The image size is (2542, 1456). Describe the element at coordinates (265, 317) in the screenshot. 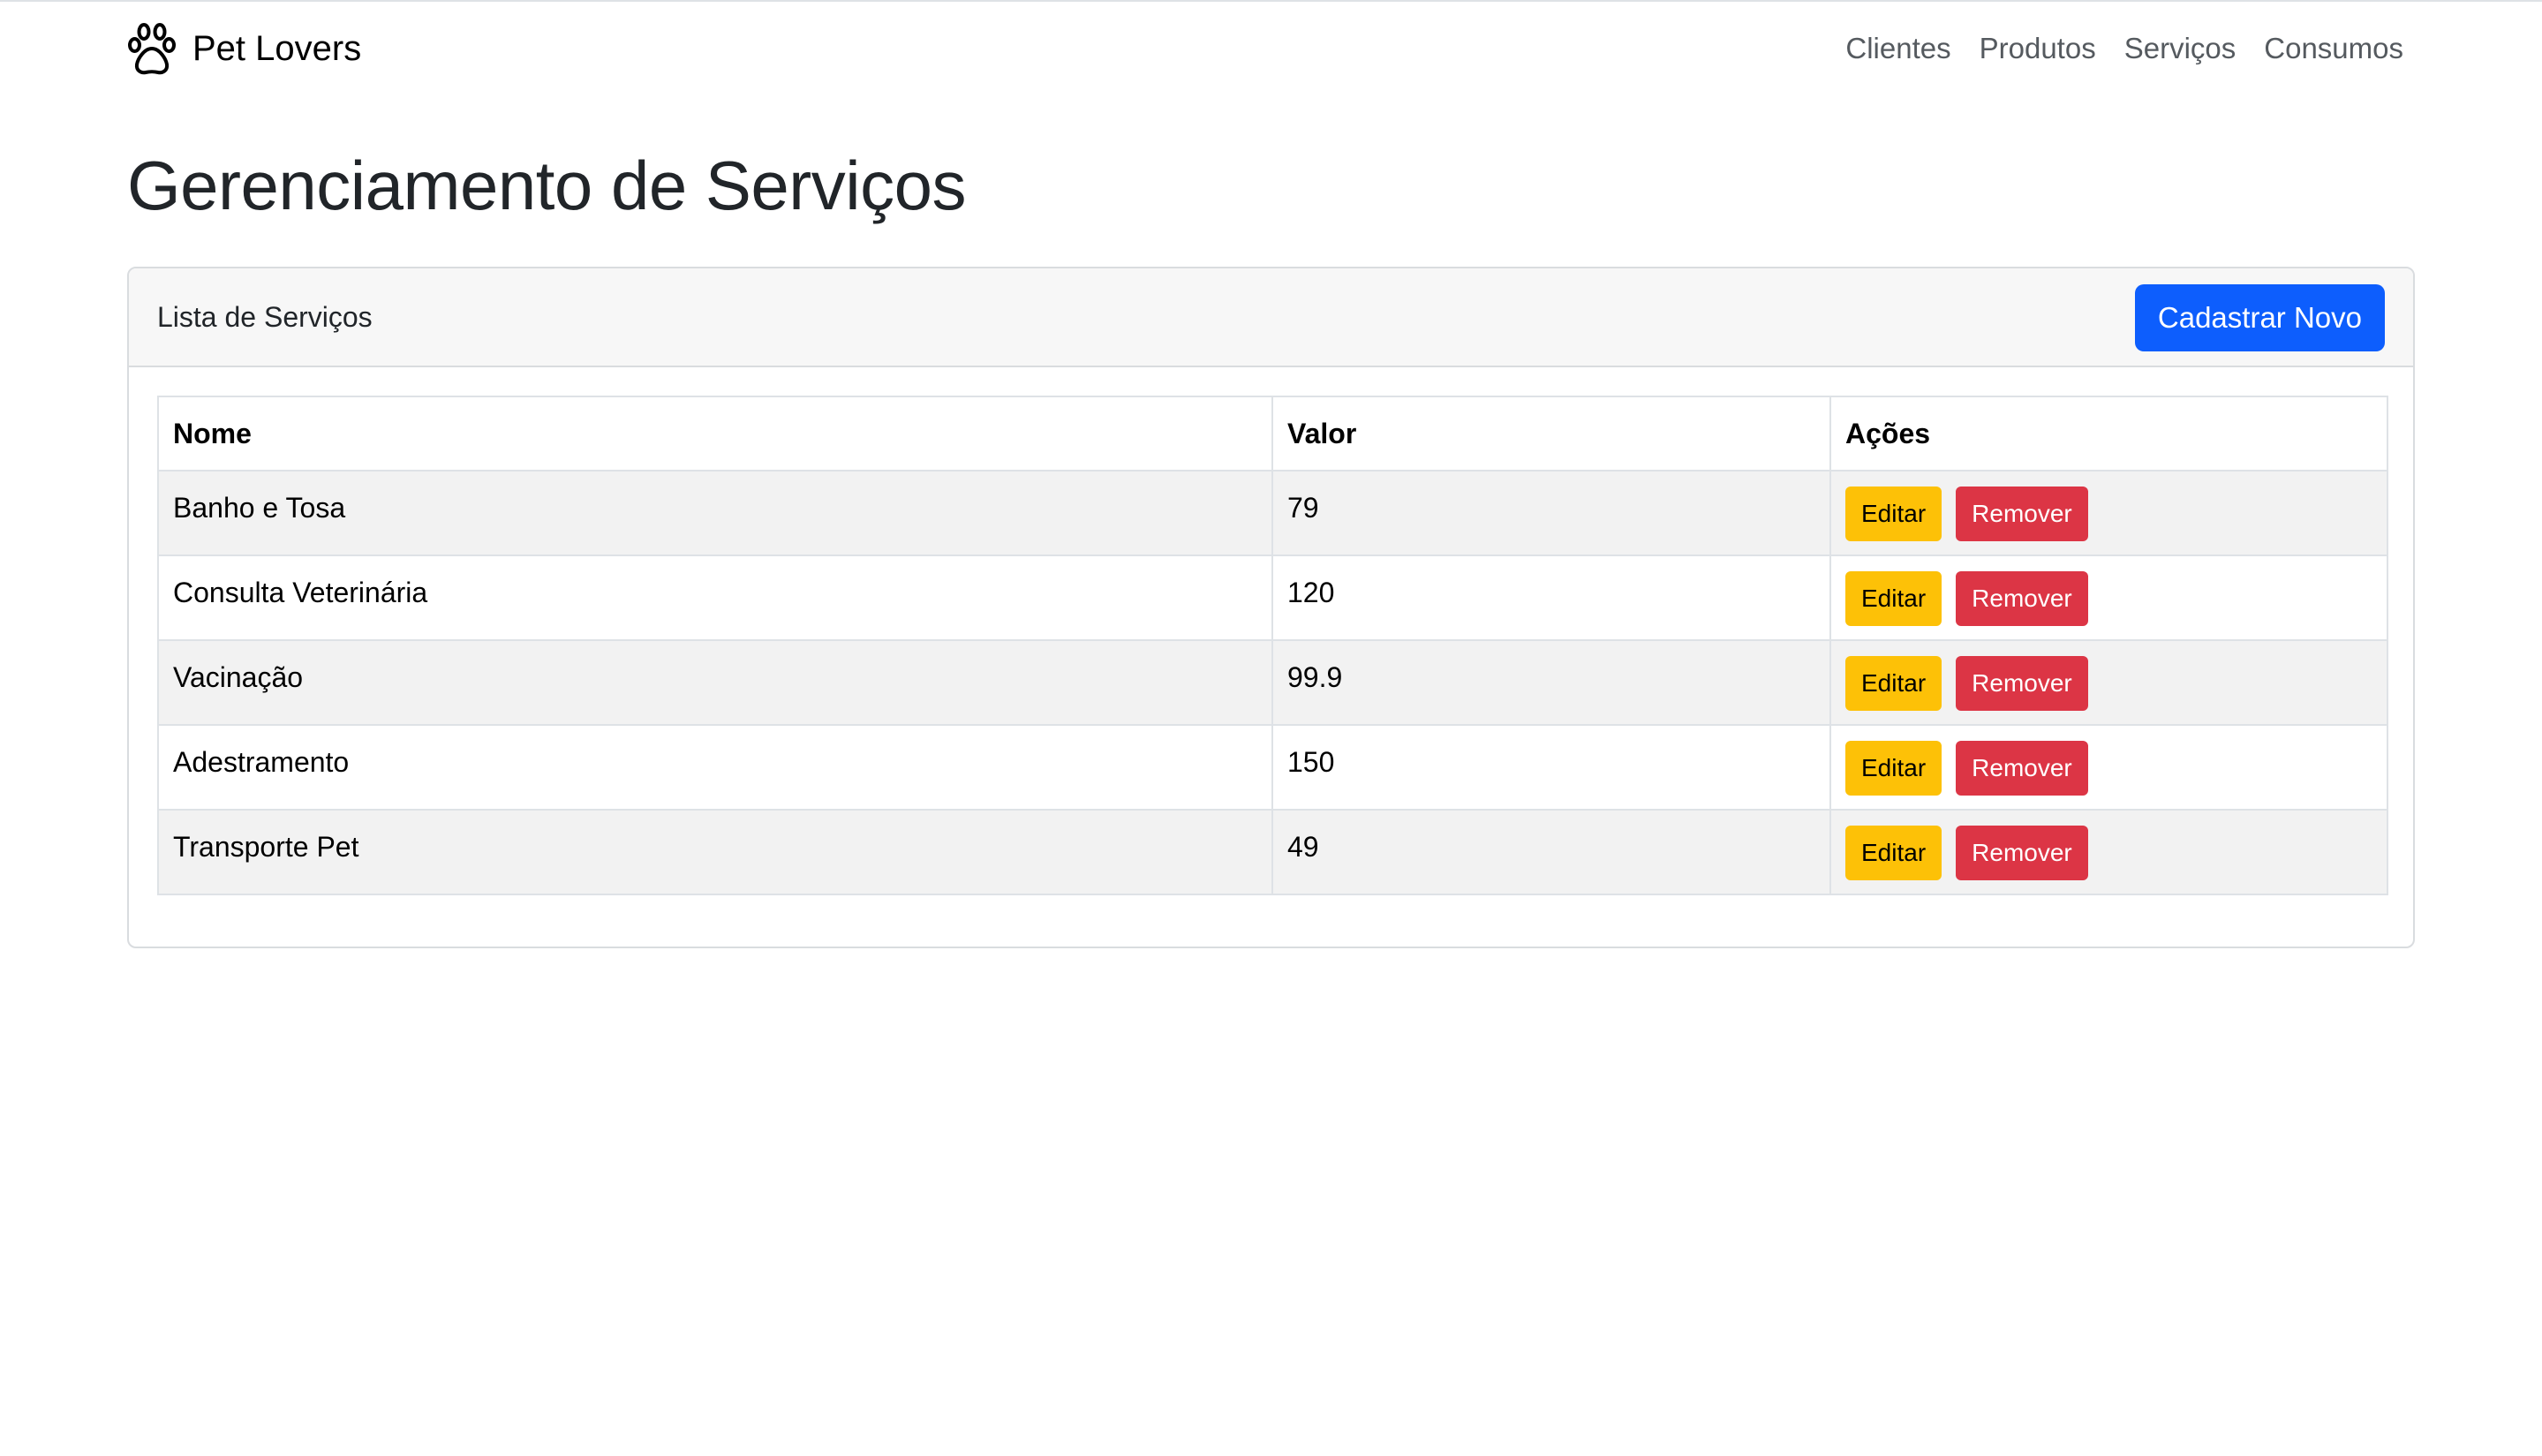

I see `card-title: Lista de Serviços` at that location.